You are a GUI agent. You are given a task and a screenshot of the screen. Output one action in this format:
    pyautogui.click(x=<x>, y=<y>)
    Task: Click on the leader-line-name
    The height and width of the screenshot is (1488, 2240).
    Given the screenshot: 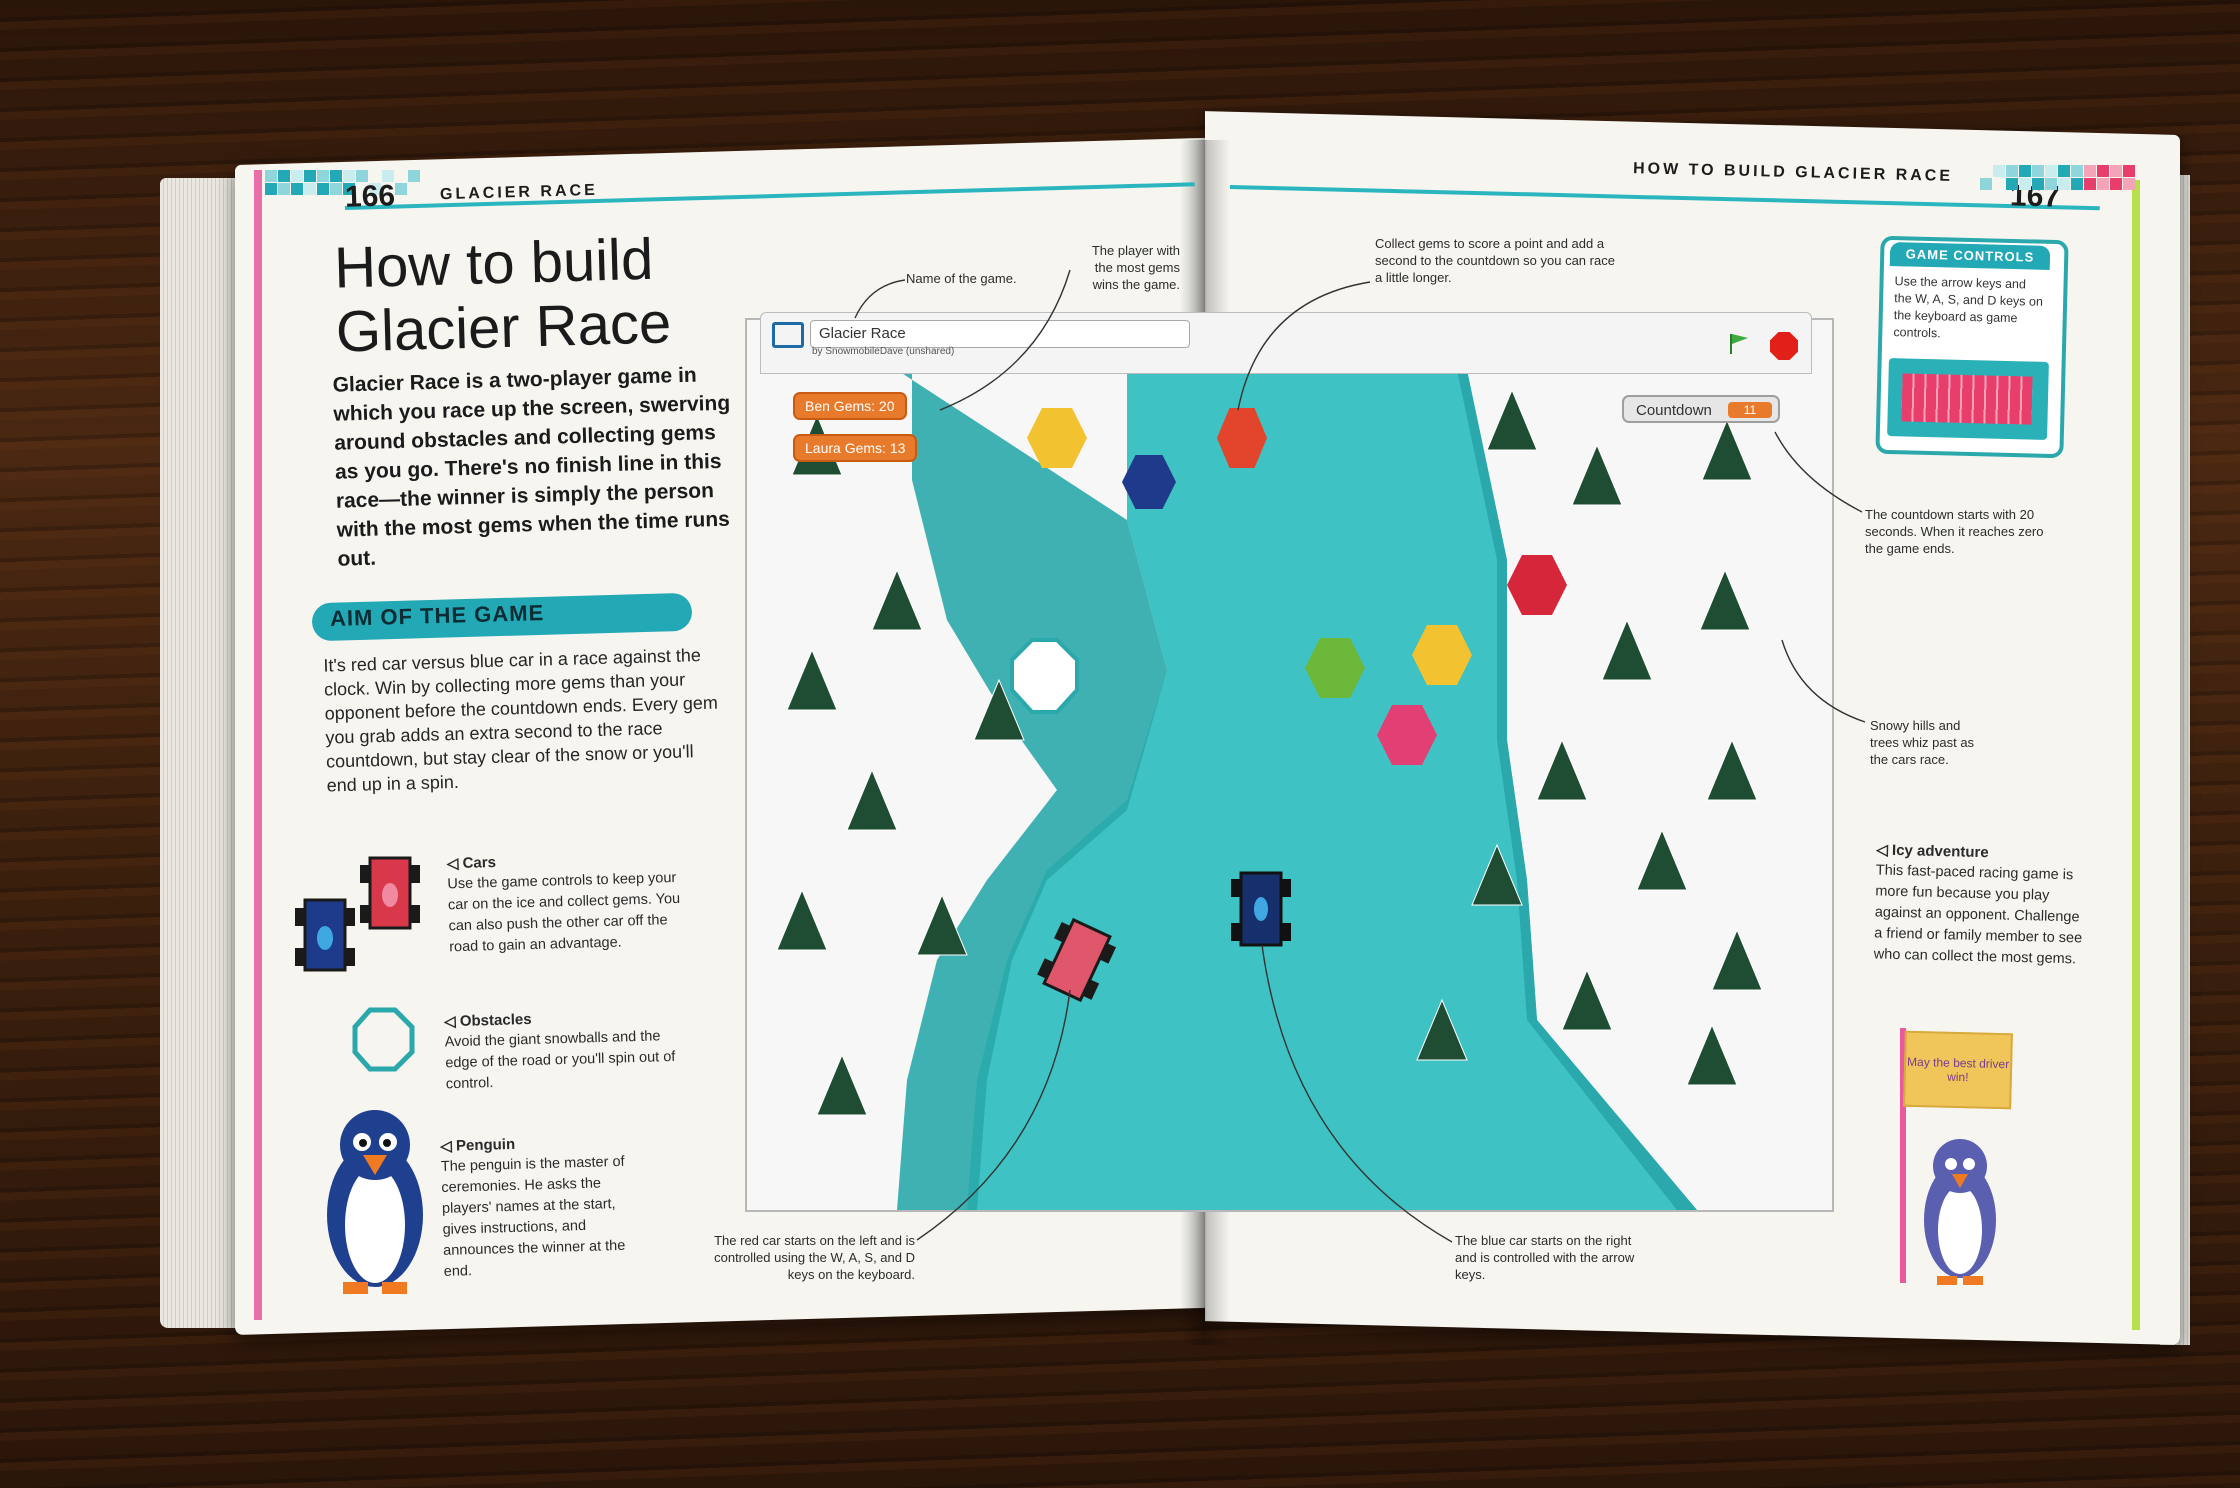 What is the action you would take?
    pyautogui.click(x=880, y=299)
    